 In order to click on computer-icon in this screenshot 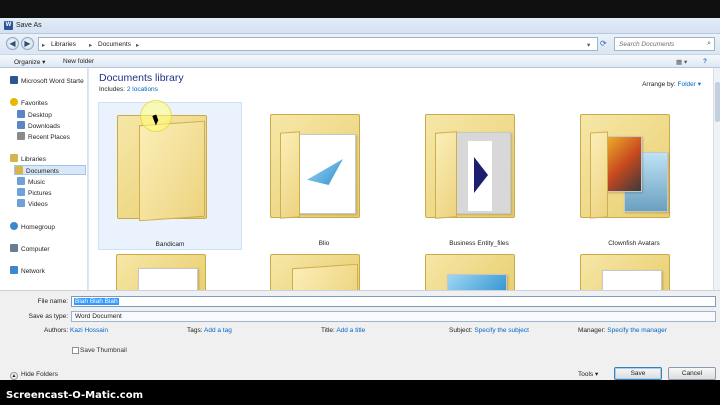, I will do `click(14, 248)`.